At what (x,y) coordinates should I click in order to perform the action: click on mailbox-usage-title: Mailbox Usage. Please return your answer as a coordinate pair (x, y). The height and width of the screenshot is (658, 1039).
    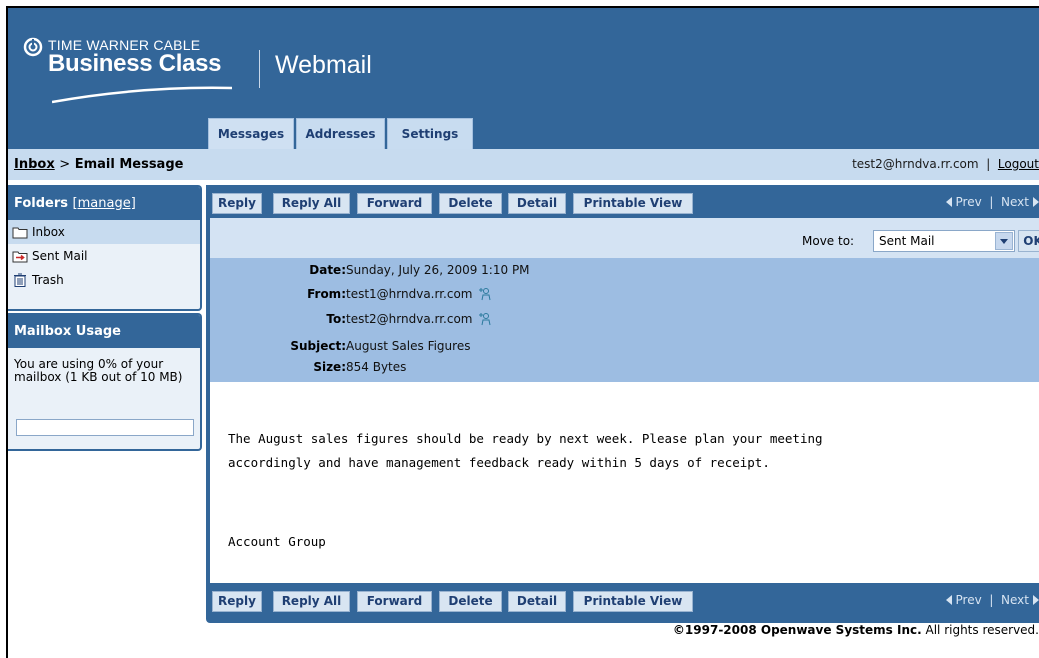
    Looking at the image, I should click on (104, 331).